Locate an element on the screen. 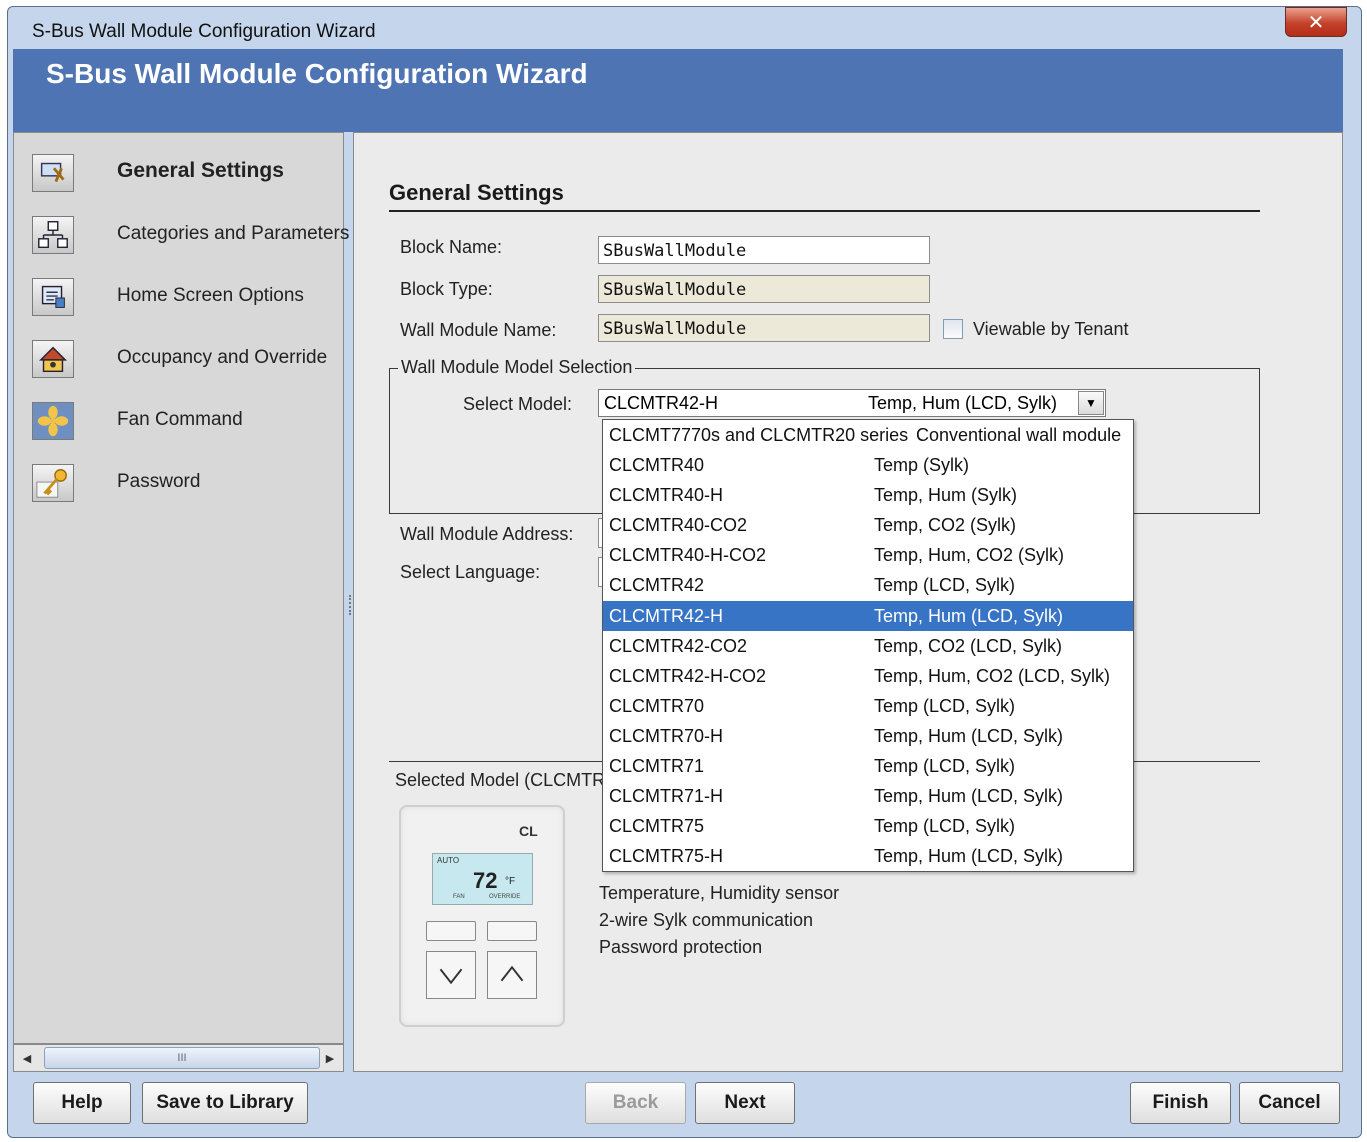 The image size is (1367, 1142). back-button: Back is located at coordinates (635, 1103).